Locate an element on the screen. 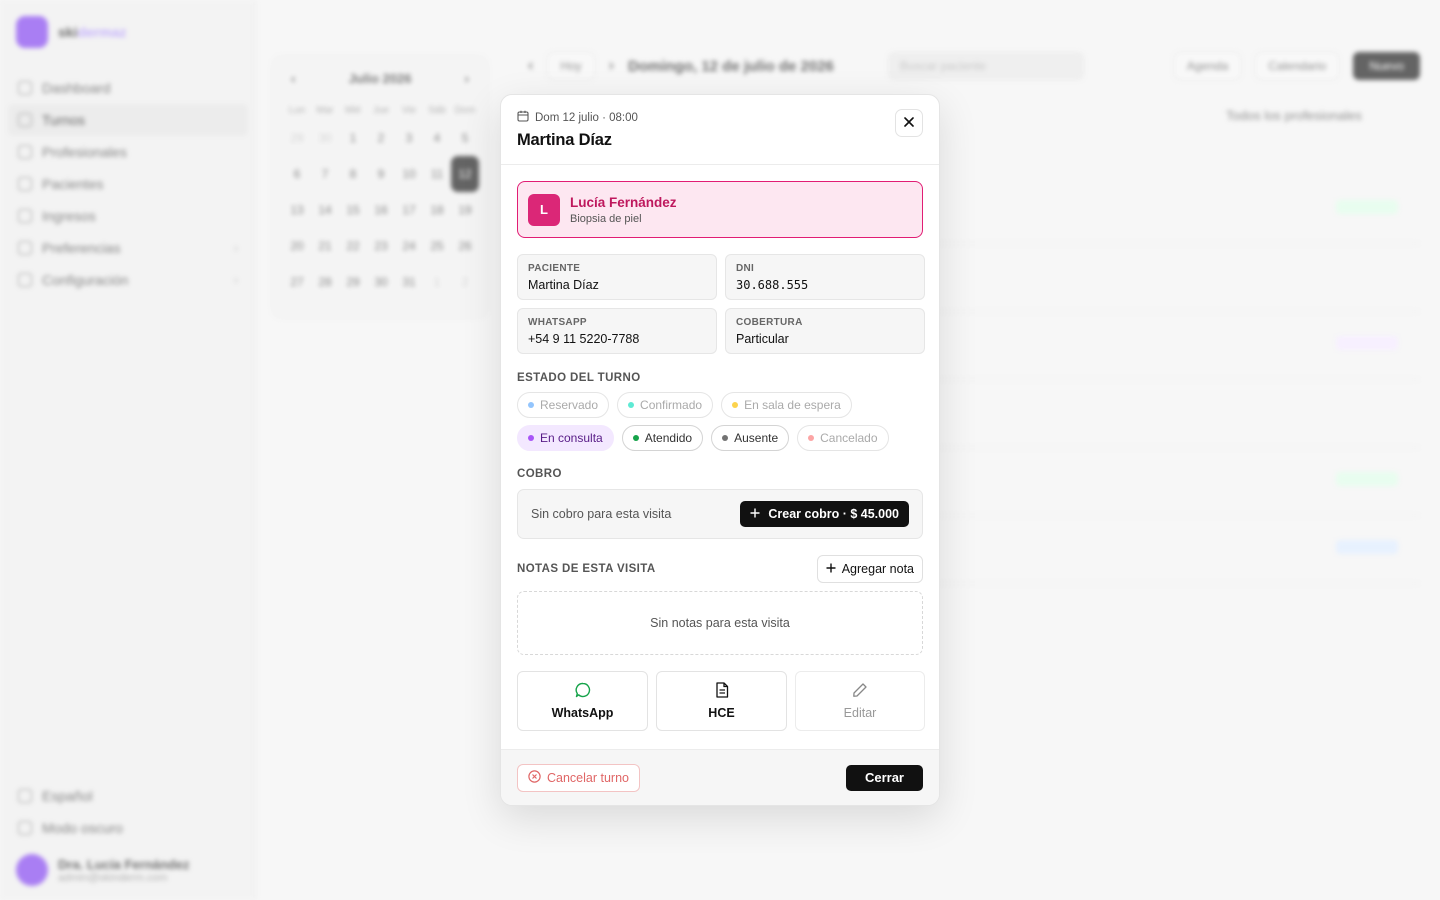 The width and height of the screenshot is (1440, 900). notes-section-label: NOTAS DE ESTA VISITA is located at coordinates (586, 569).